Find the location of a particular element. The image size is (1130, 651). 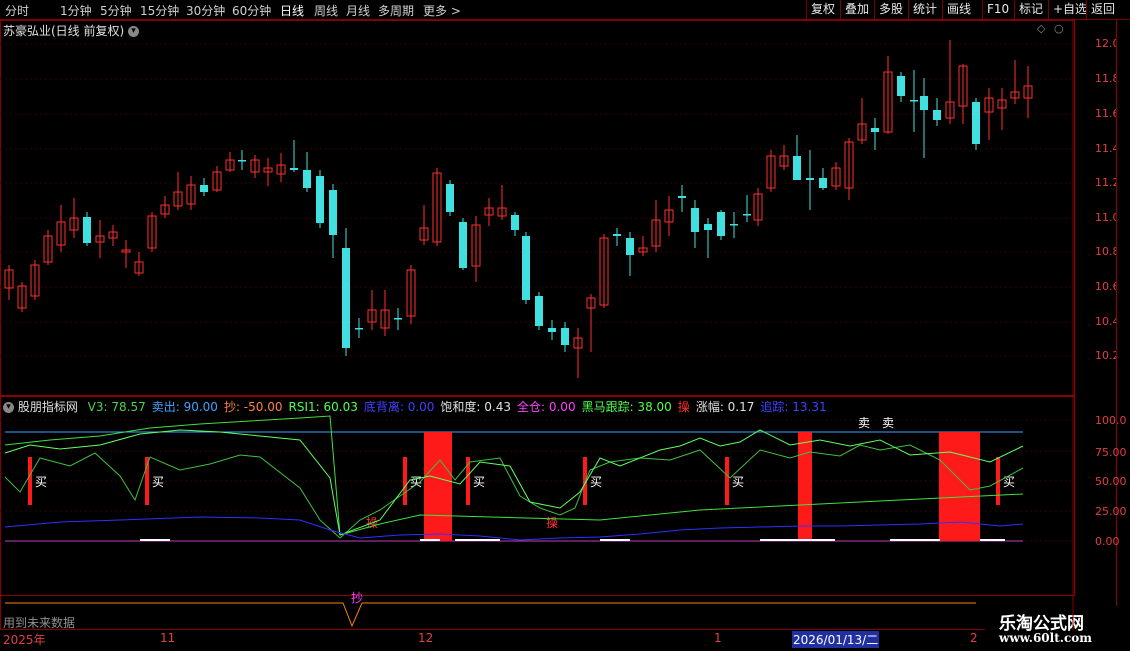

signal-pane is located at coordinates (537, 612).